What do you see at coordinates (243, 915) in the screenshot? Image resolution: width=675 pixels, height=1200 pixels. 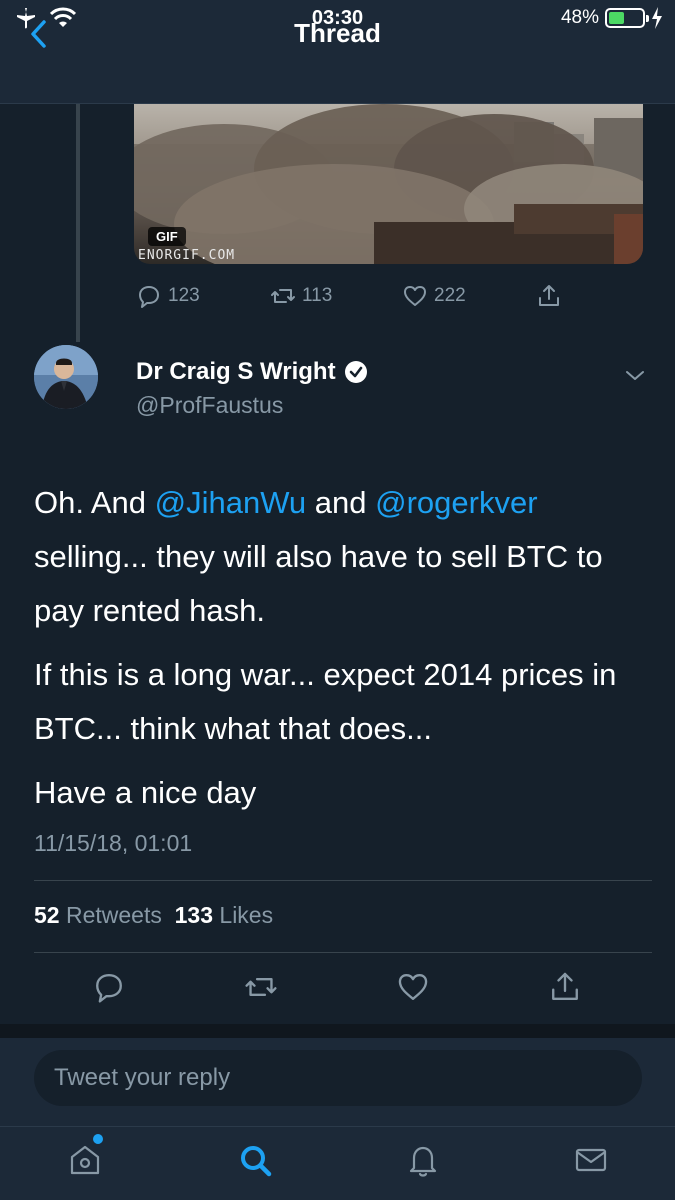 I see `likes-label: Likes` at bounding box center [243, 915].